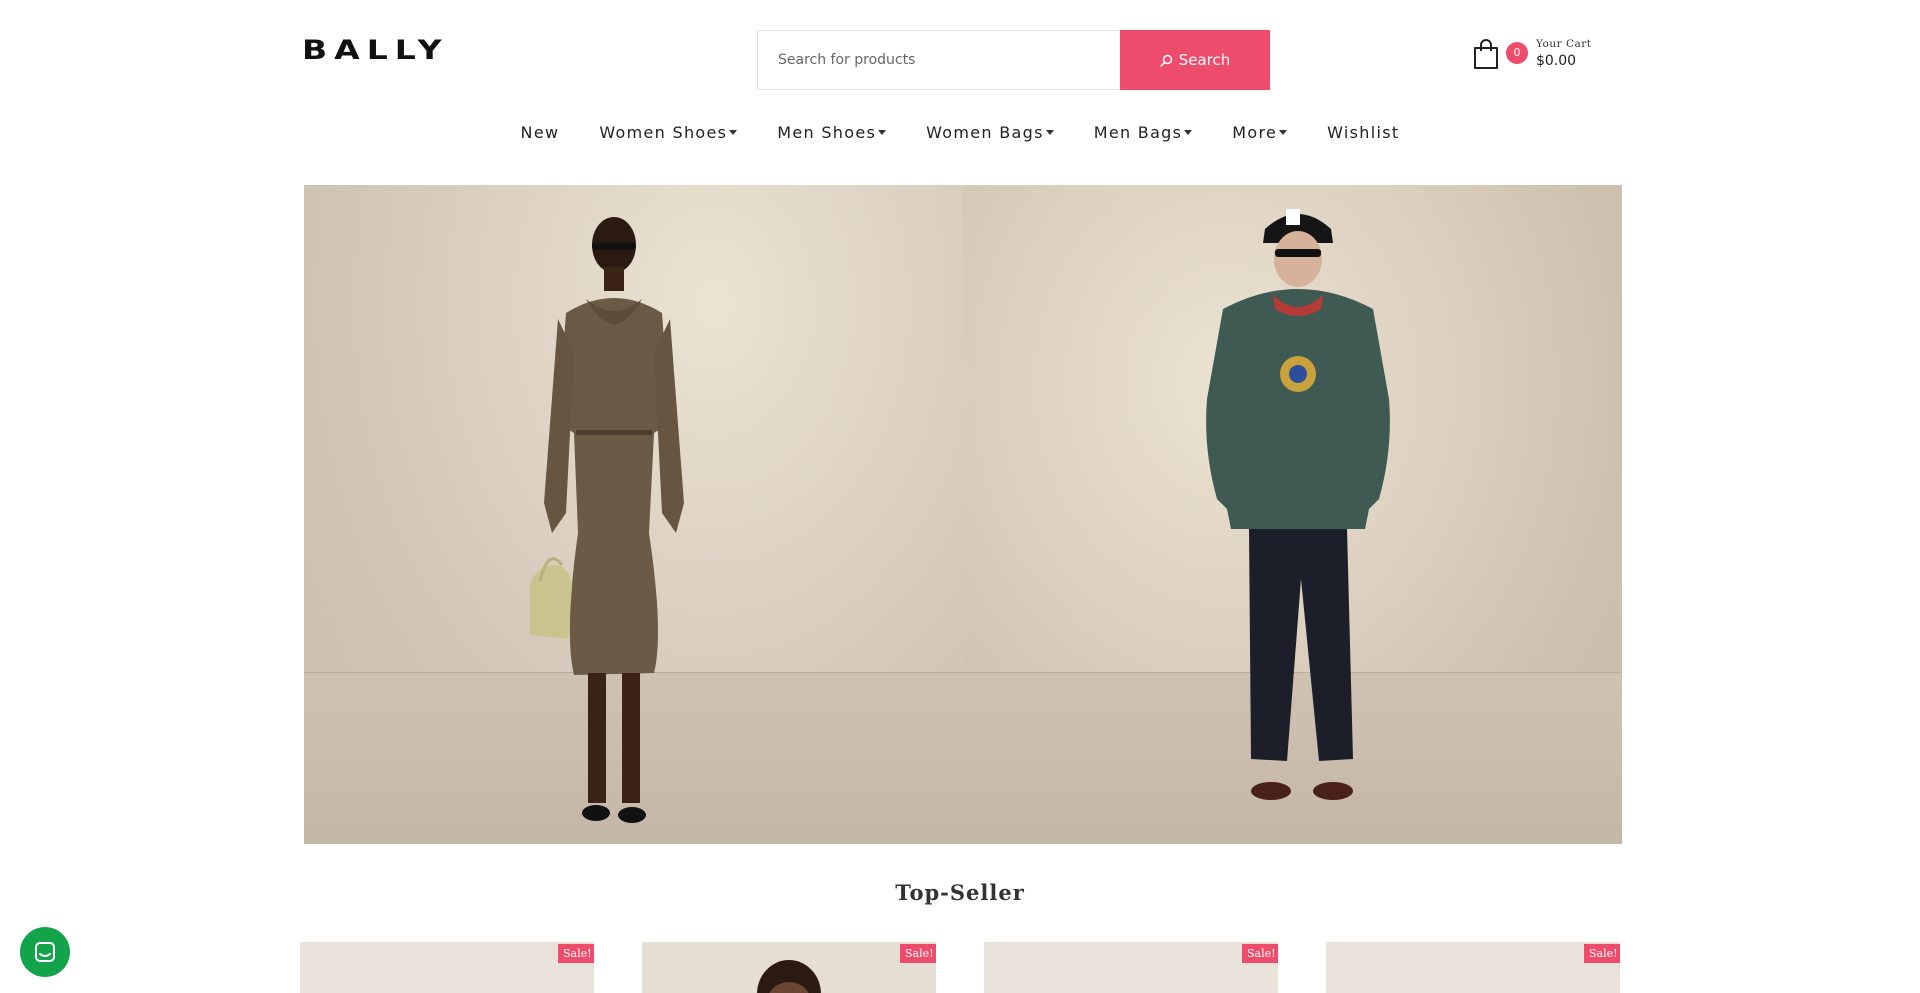  Describe the element at coordinates (965, 967) in the screenshot. I see `product-grid: Sale! Sale! Sale! Sale!` at that location.